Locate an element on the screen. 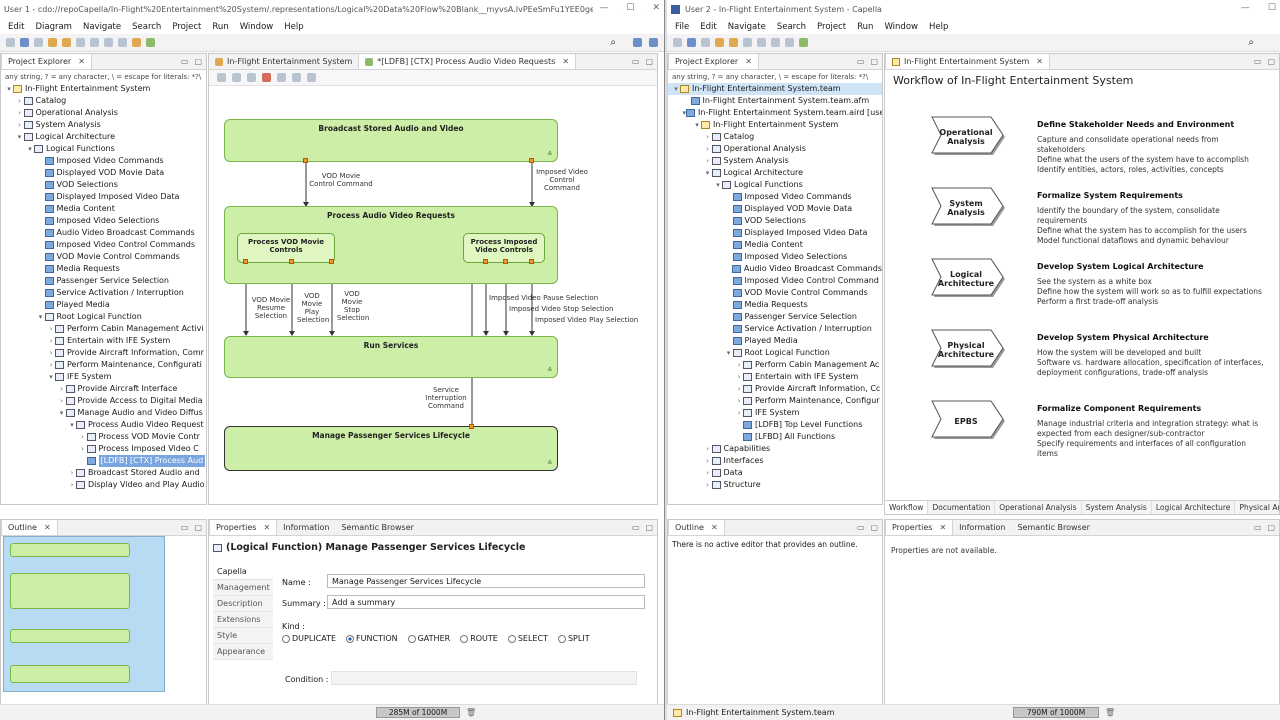 The height and width of the screenshot is (720, 1280). function-manage-passenger: Manage Passenger Services Lifecycle ⩓ is located at coordinates (391, 448).